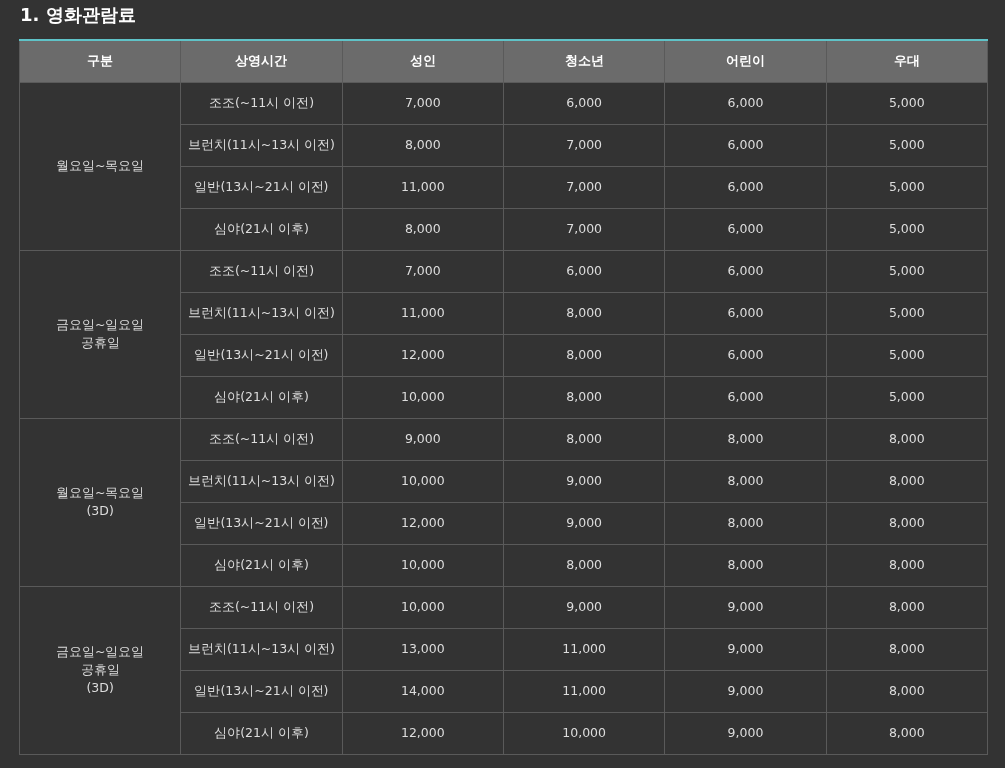 The height and width of the screenshot is (768, 1005). What do you see at coordinates (423, 649) in the screenshot?
I see `price-cell: 13,000` at bounding box center [423, 649].